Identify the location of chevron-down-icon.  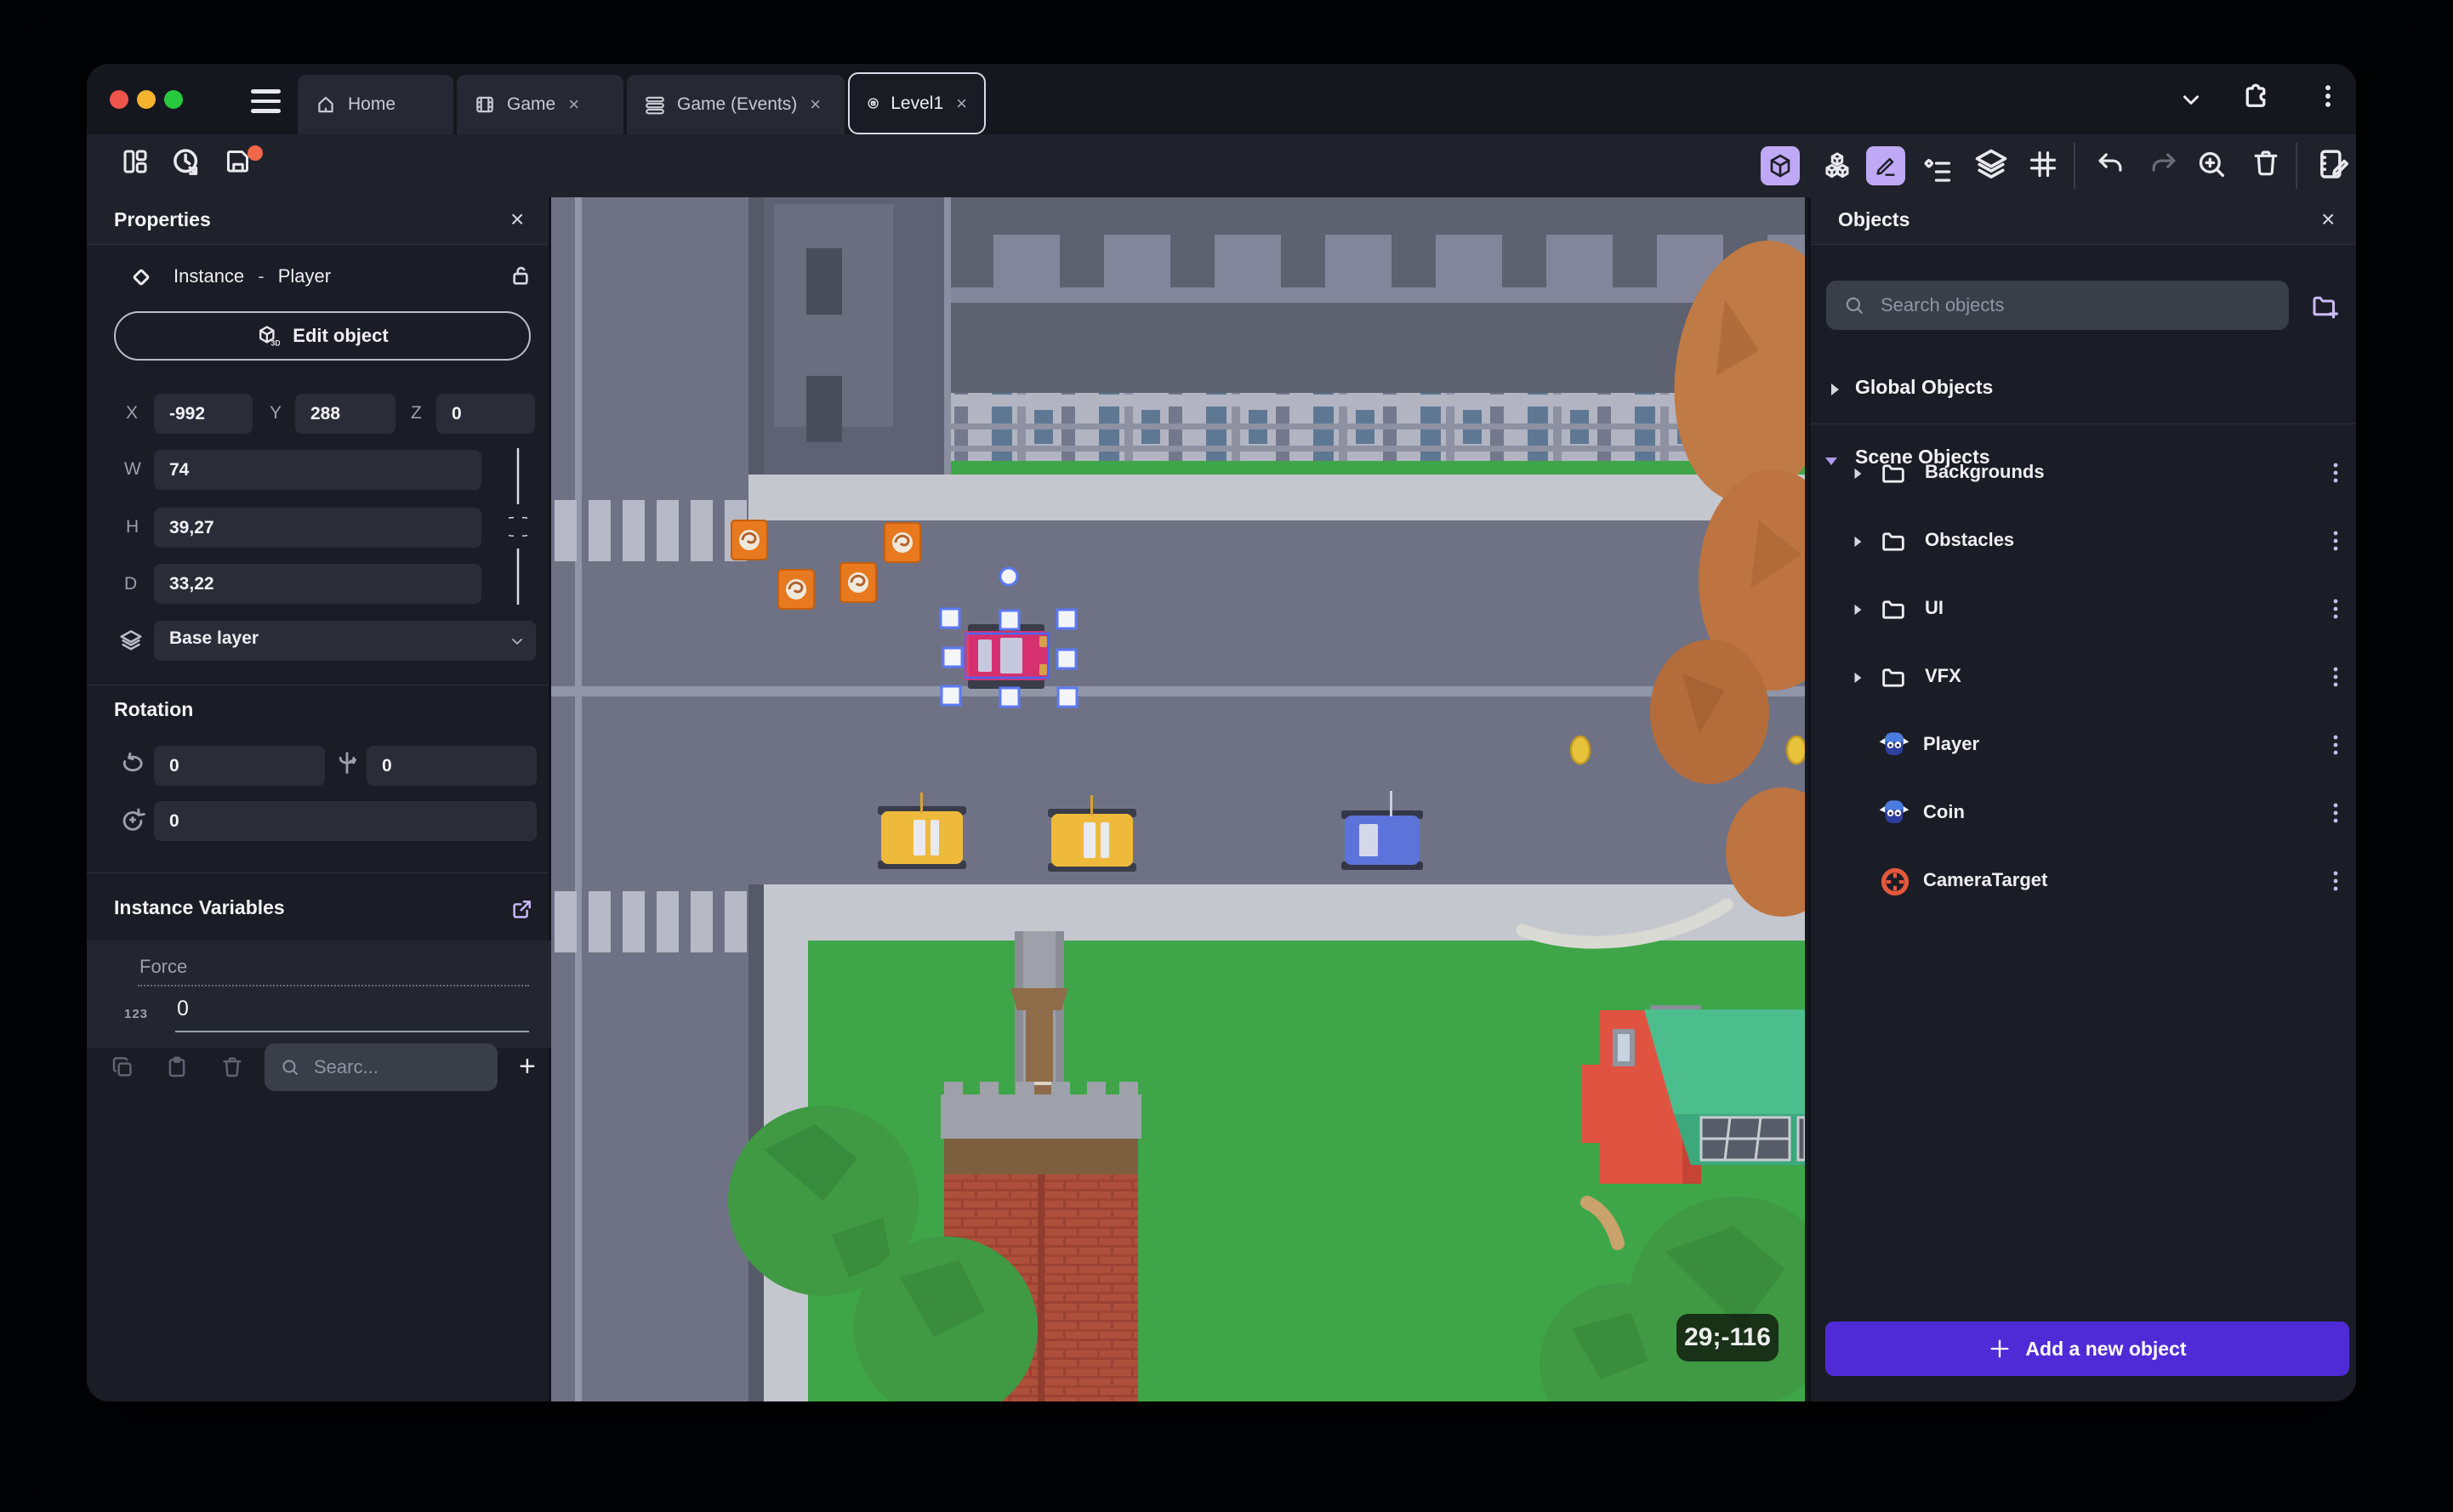
(2191, 99).